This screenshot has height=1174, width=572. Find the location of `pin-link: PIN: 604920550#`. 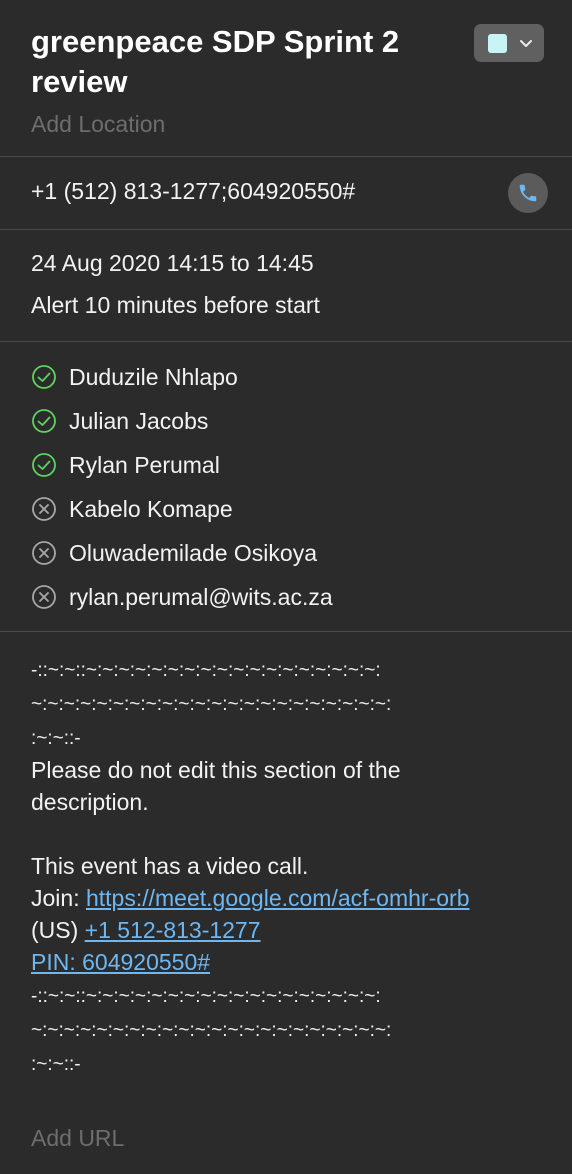

pin-link: PIN: 604920550# is located at coordinates (120, 962).